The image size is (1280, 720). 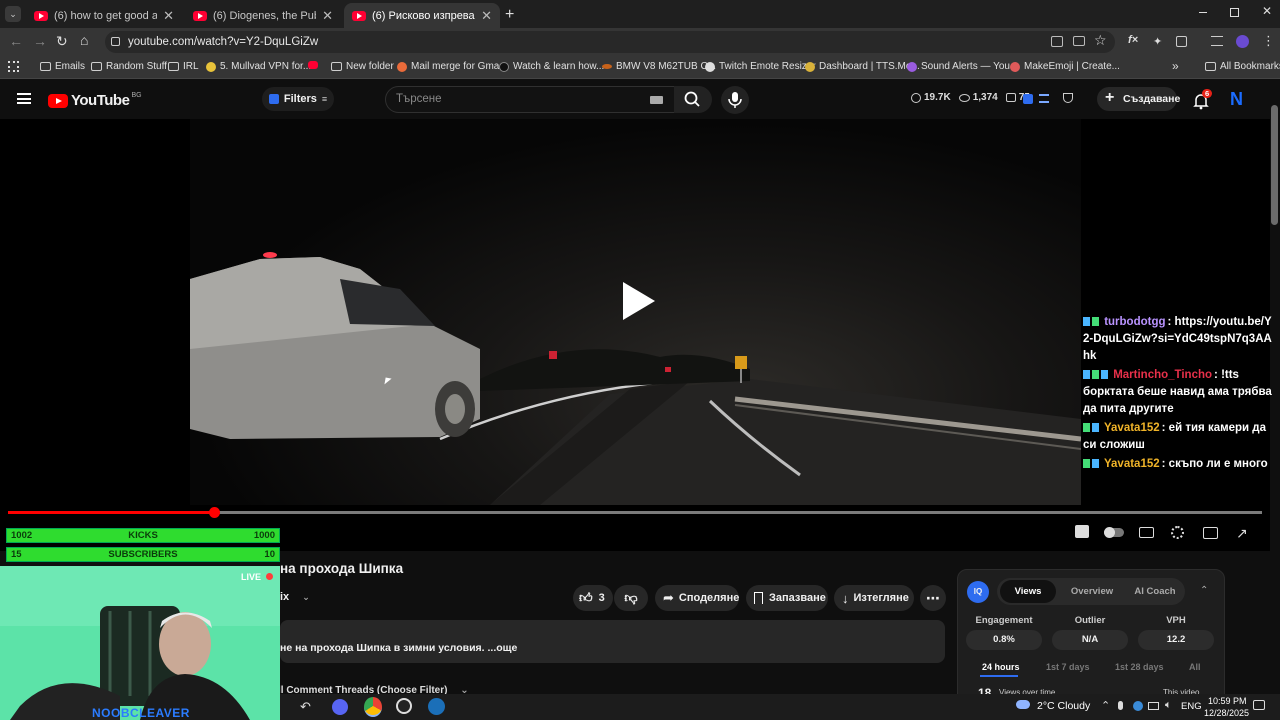 I want to click on reload-icon: ↻, so click(x=62, y=41).